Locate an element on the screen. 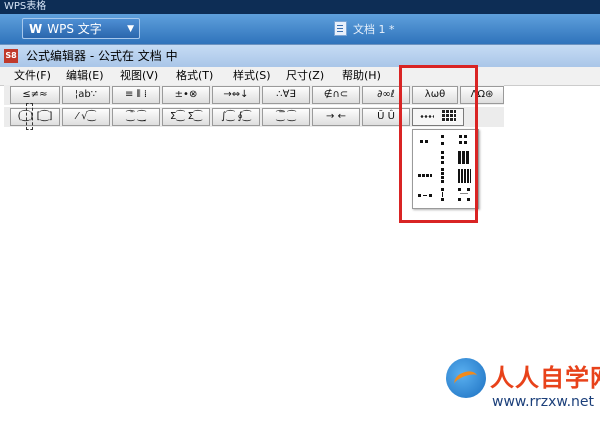 The width and height of the screenshot is (600, 441). arrow-symbols-button: →⇔↓ is located at coordinates (236, 95).